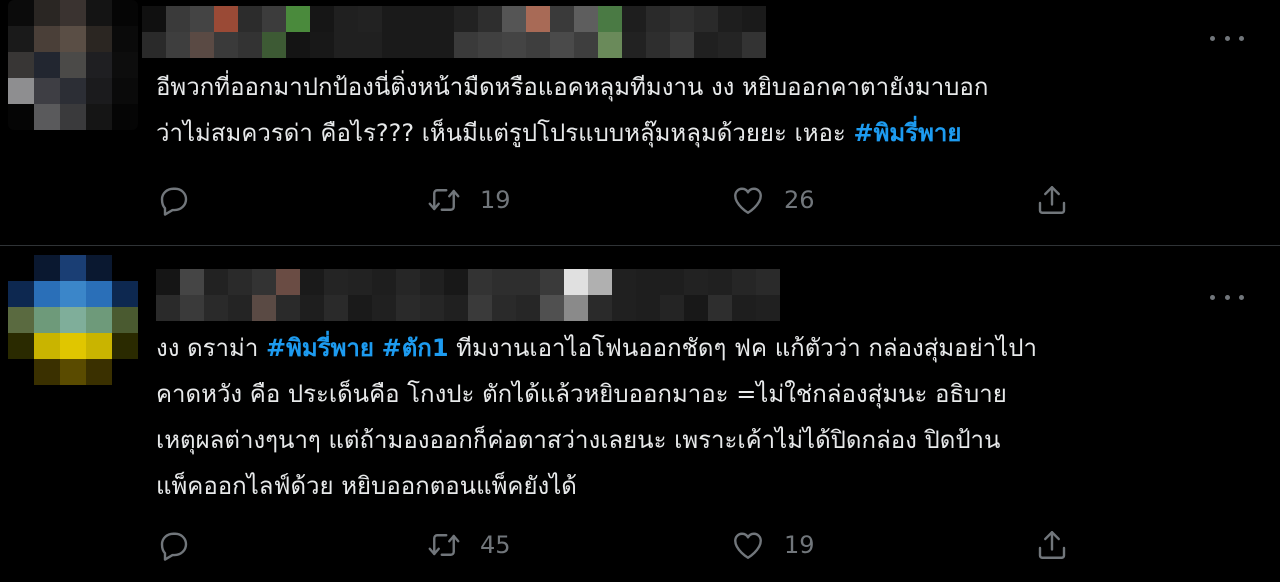  What do you see at coordinates (772, 200) in the screenshot?
I see `like-button: 26` at bounding box center [772, 200].